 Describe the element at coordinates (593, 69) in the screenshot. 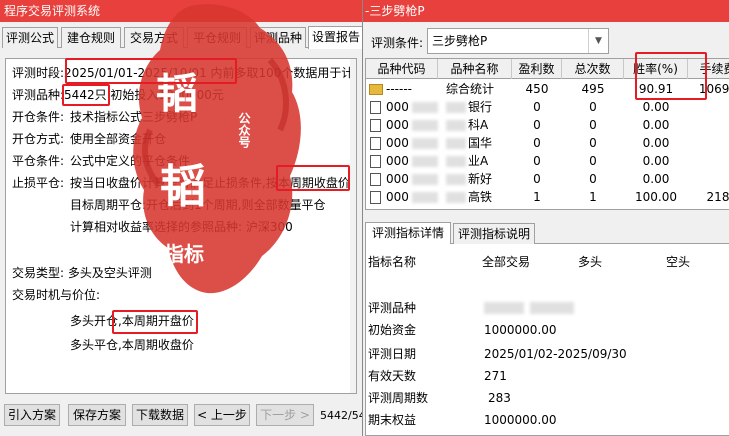

I see `col-total: 总次数` at that location.